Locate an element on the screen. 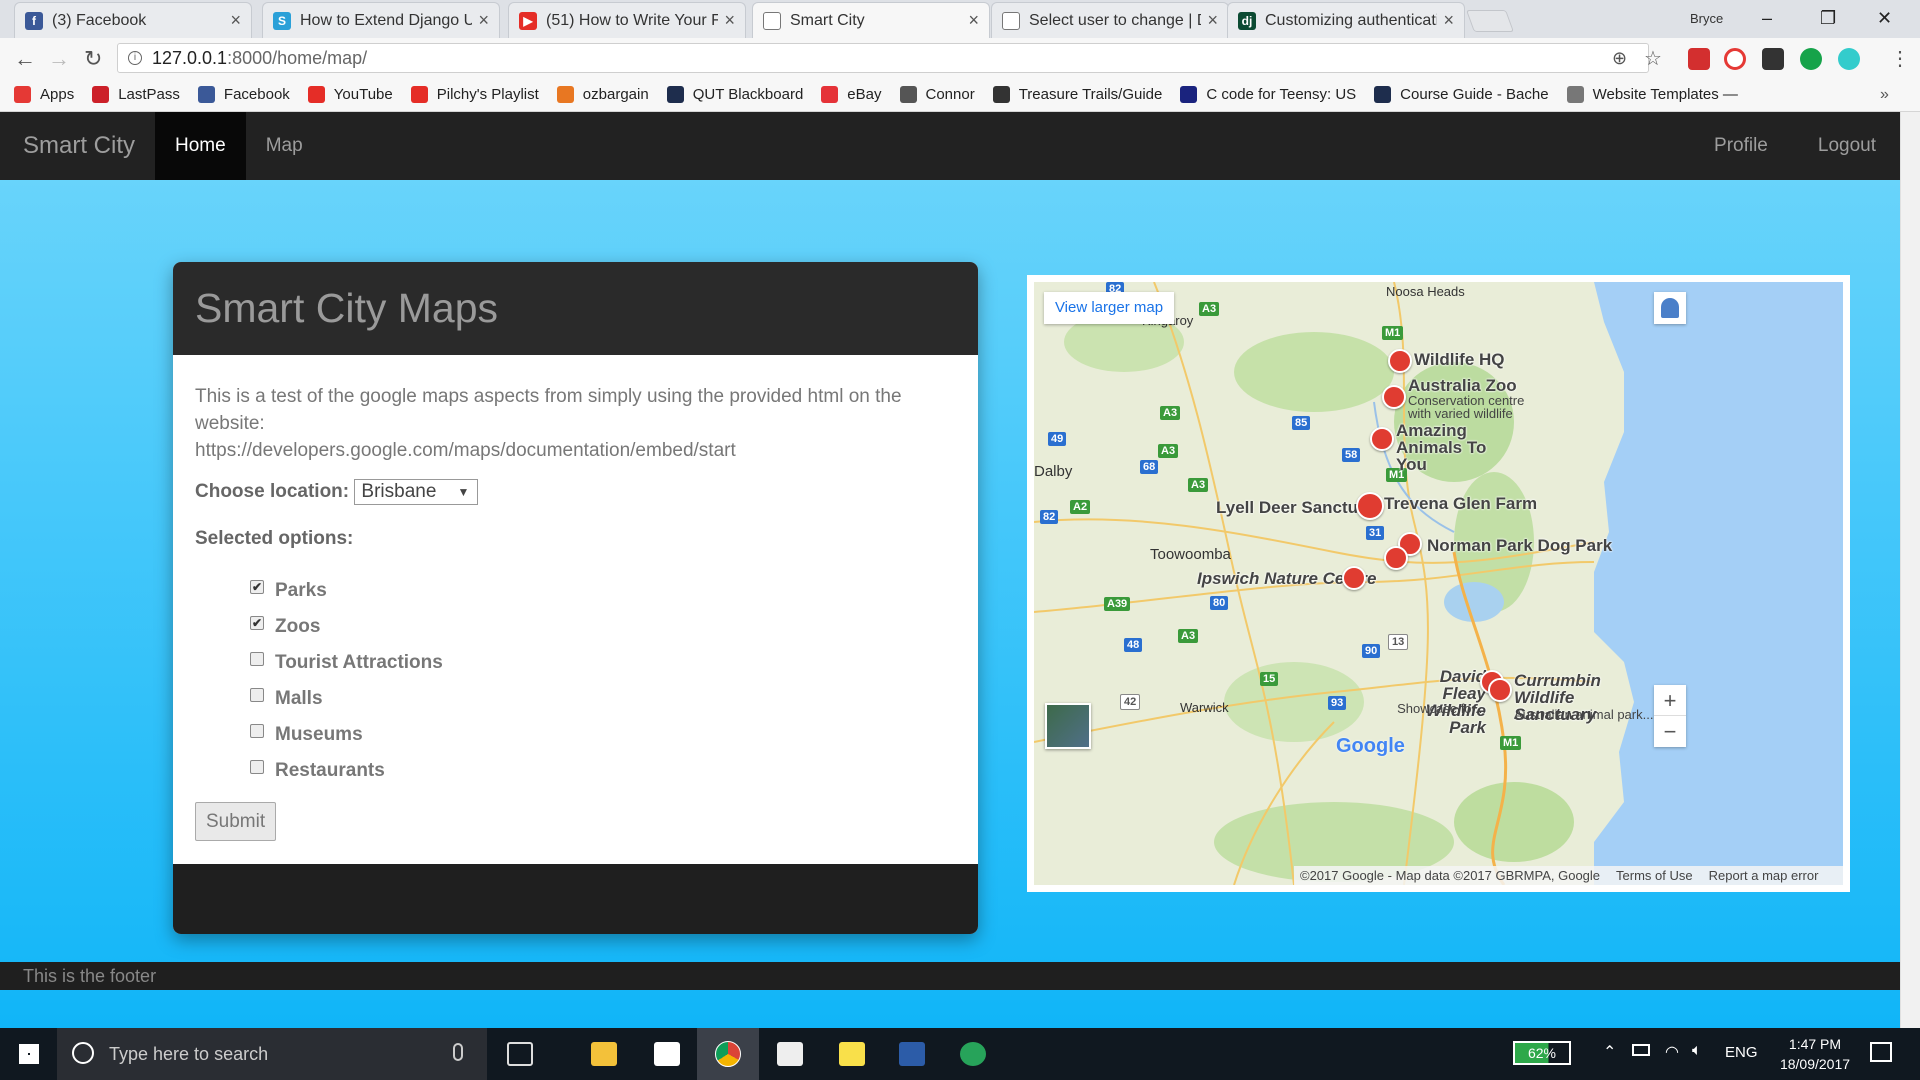 The image size is (1920, 1080). view-larger-map-button: View larger map is located at coordinates (1109, 308).